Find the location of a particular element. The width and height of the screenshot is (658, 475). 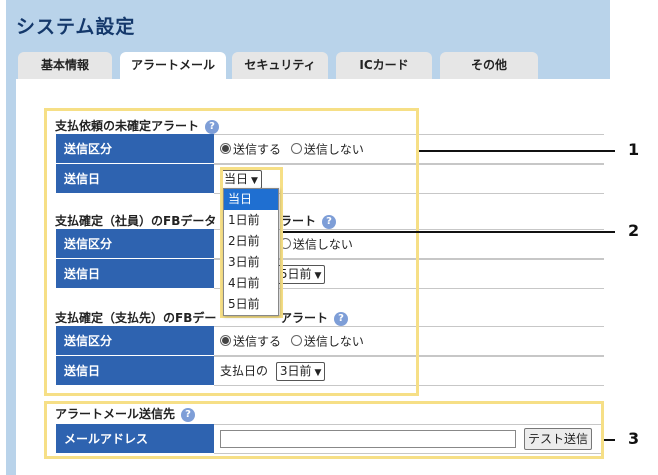

callout-number-1: 1 is located at coordinates (634, 149).